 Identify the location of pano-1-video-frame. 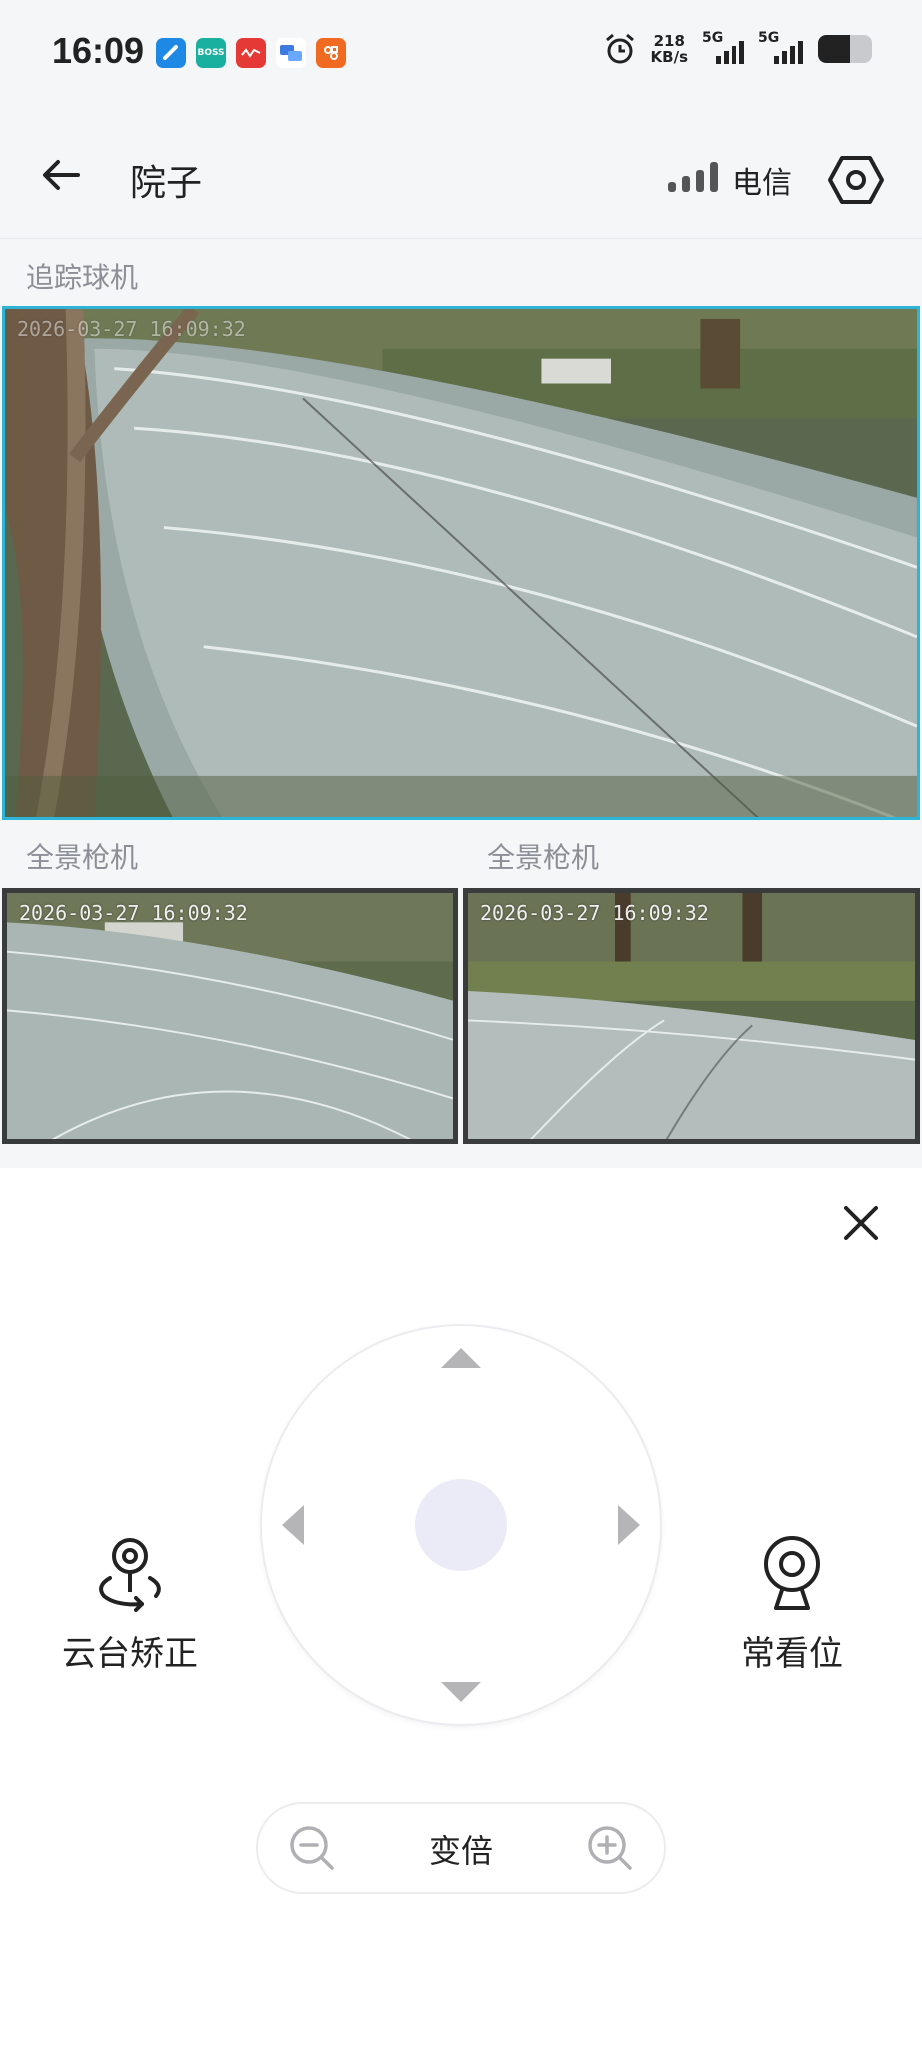
(230, 1016).